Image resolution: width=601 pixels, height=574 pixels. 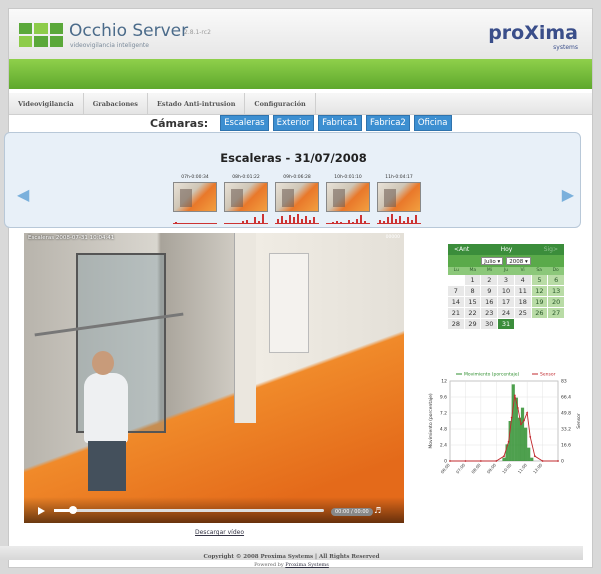 I want to click on nav-item-anti-intrusion: Estado Anti-intrusion, so click(x=197, y=103).